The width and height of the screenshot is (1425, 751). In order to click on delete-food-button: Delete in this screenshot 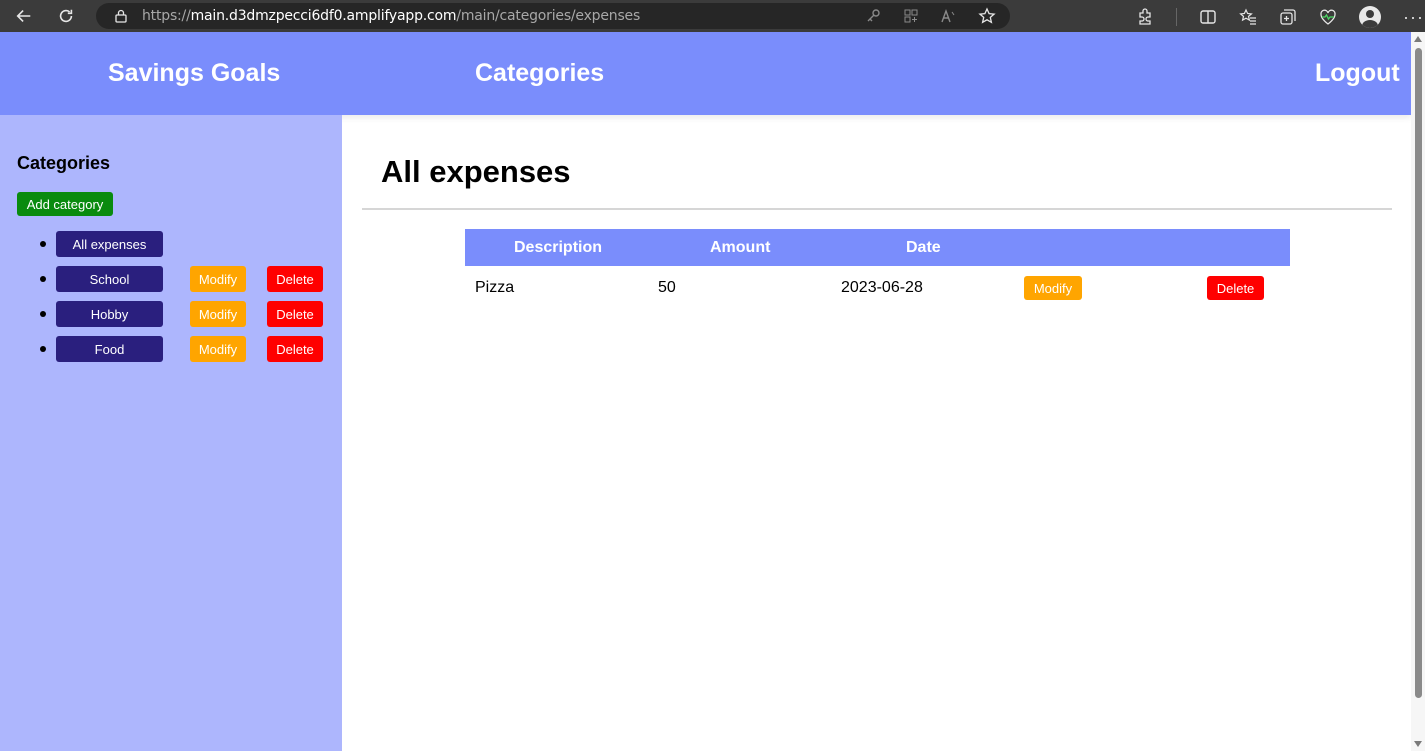, I will do `click(295, 349)`.